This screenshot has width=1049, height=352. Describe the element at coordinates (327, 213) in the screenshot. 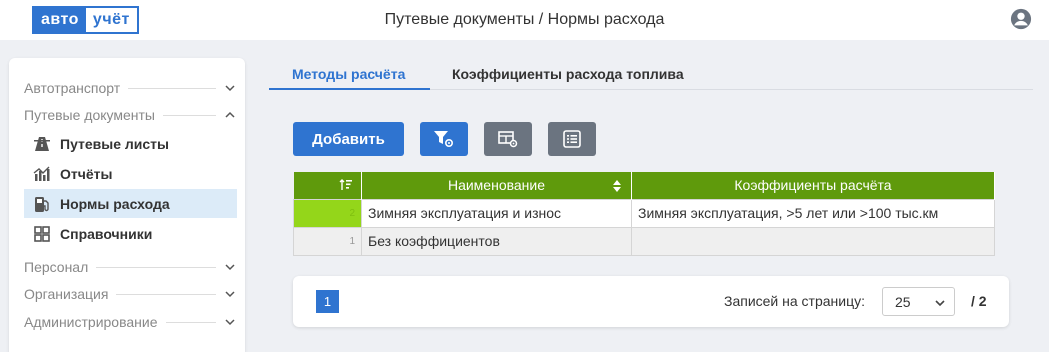

I see `row-number: 2` at that location.